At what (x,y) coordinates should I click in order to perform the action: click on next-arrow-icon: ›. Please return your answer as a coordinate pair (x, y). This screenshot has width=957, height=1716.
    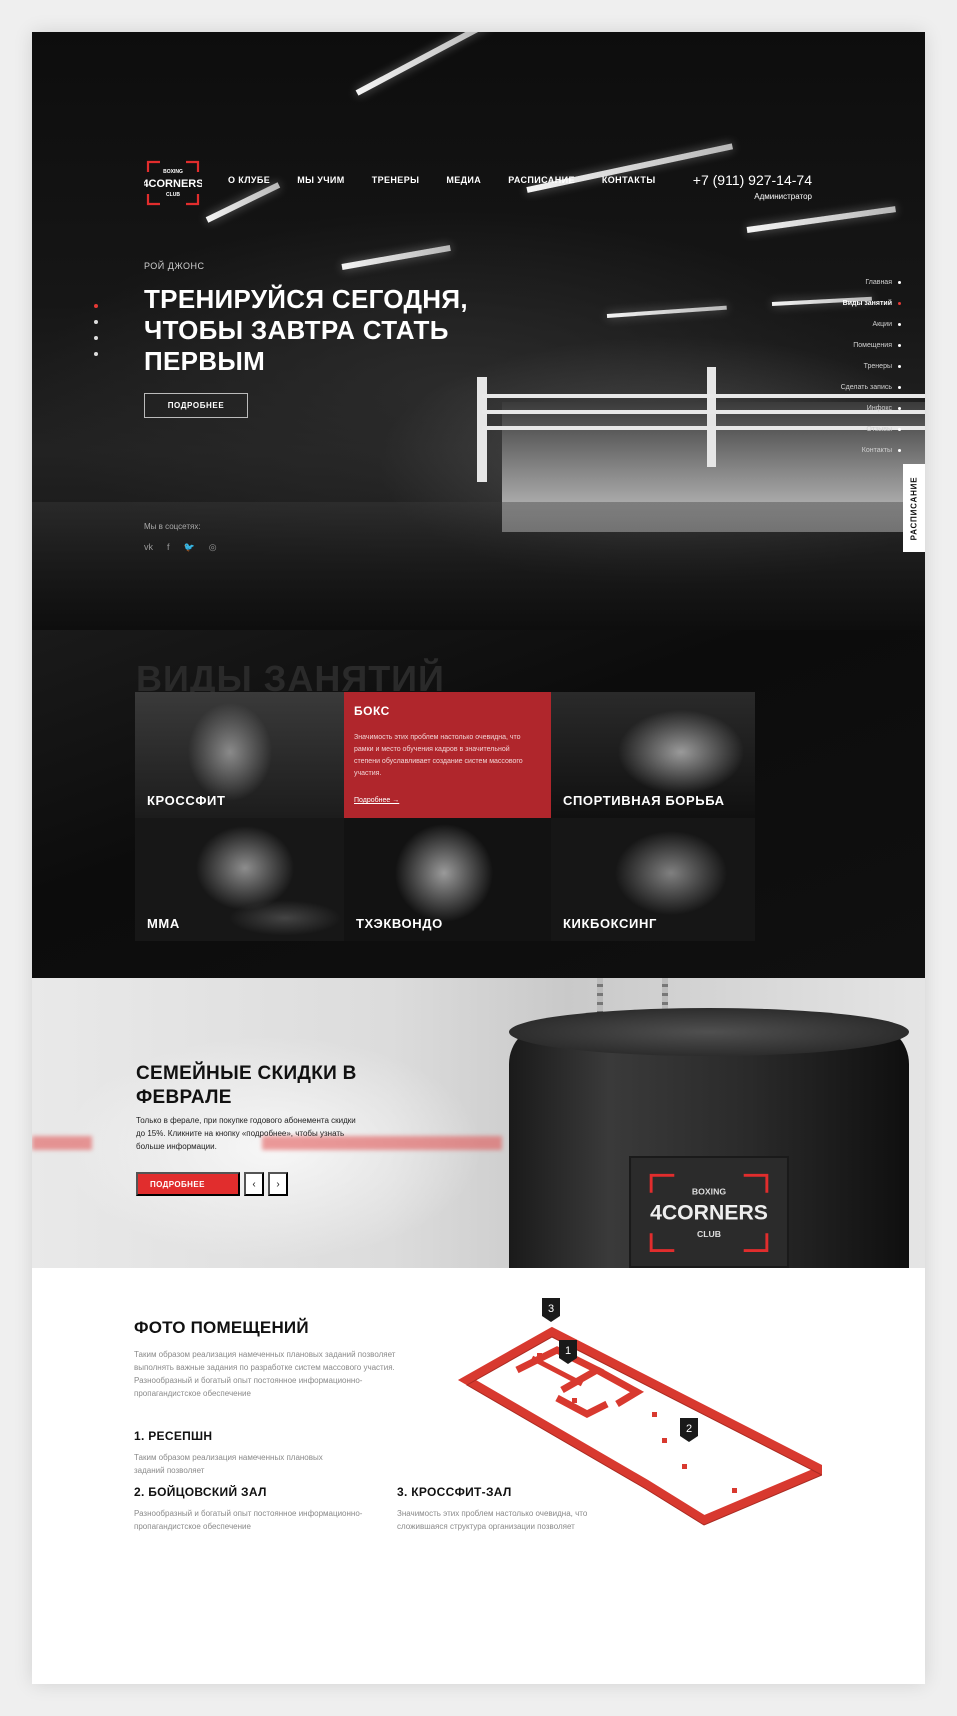
    Looking at the image, I should click on (278, 1184).